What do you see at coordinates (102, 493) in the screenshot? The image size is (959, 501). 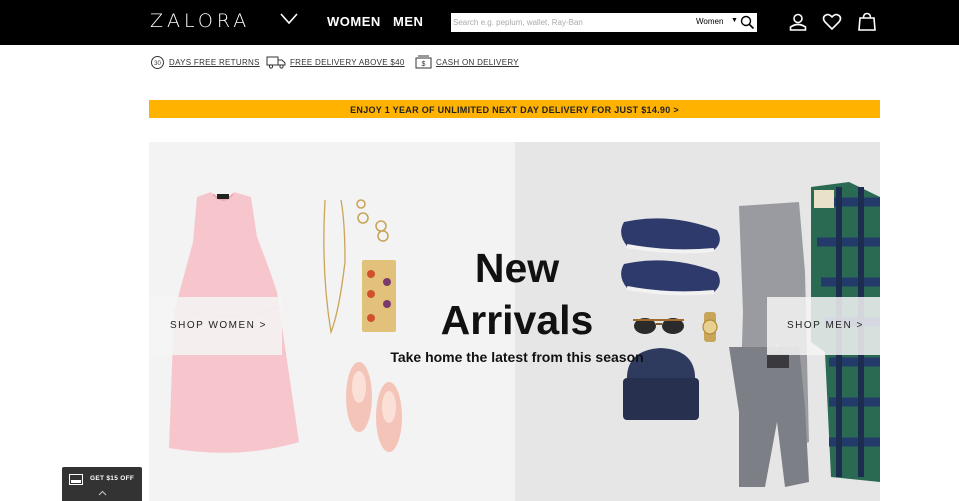 I see `chevron-up-icon` at bounding box center [102, 493].